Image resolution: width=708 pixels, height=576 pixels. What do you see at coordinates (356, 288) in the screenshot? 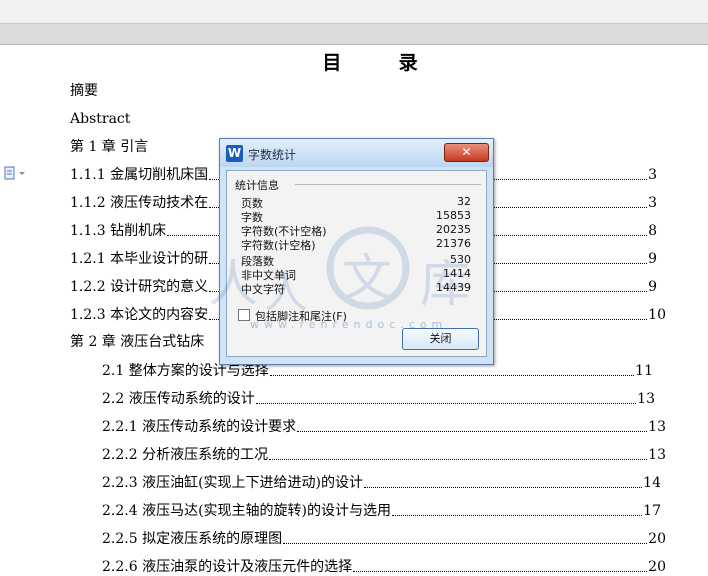
I see `stat-row: 中文字符 14439` at bounding box center [356, 288].